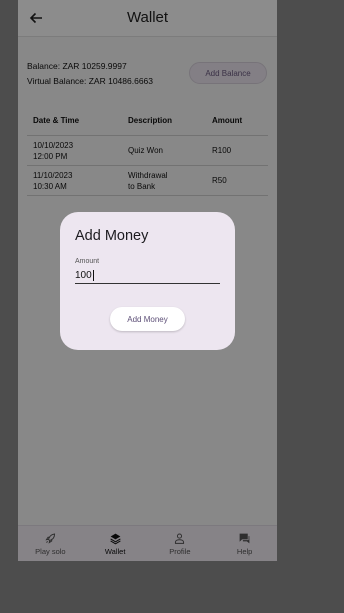 The height and width of the screenshot is (613, 344). What do you see at coordinates (93, 275) in the screenshot?
I see `text-caret` at bounding box center [93, 275].